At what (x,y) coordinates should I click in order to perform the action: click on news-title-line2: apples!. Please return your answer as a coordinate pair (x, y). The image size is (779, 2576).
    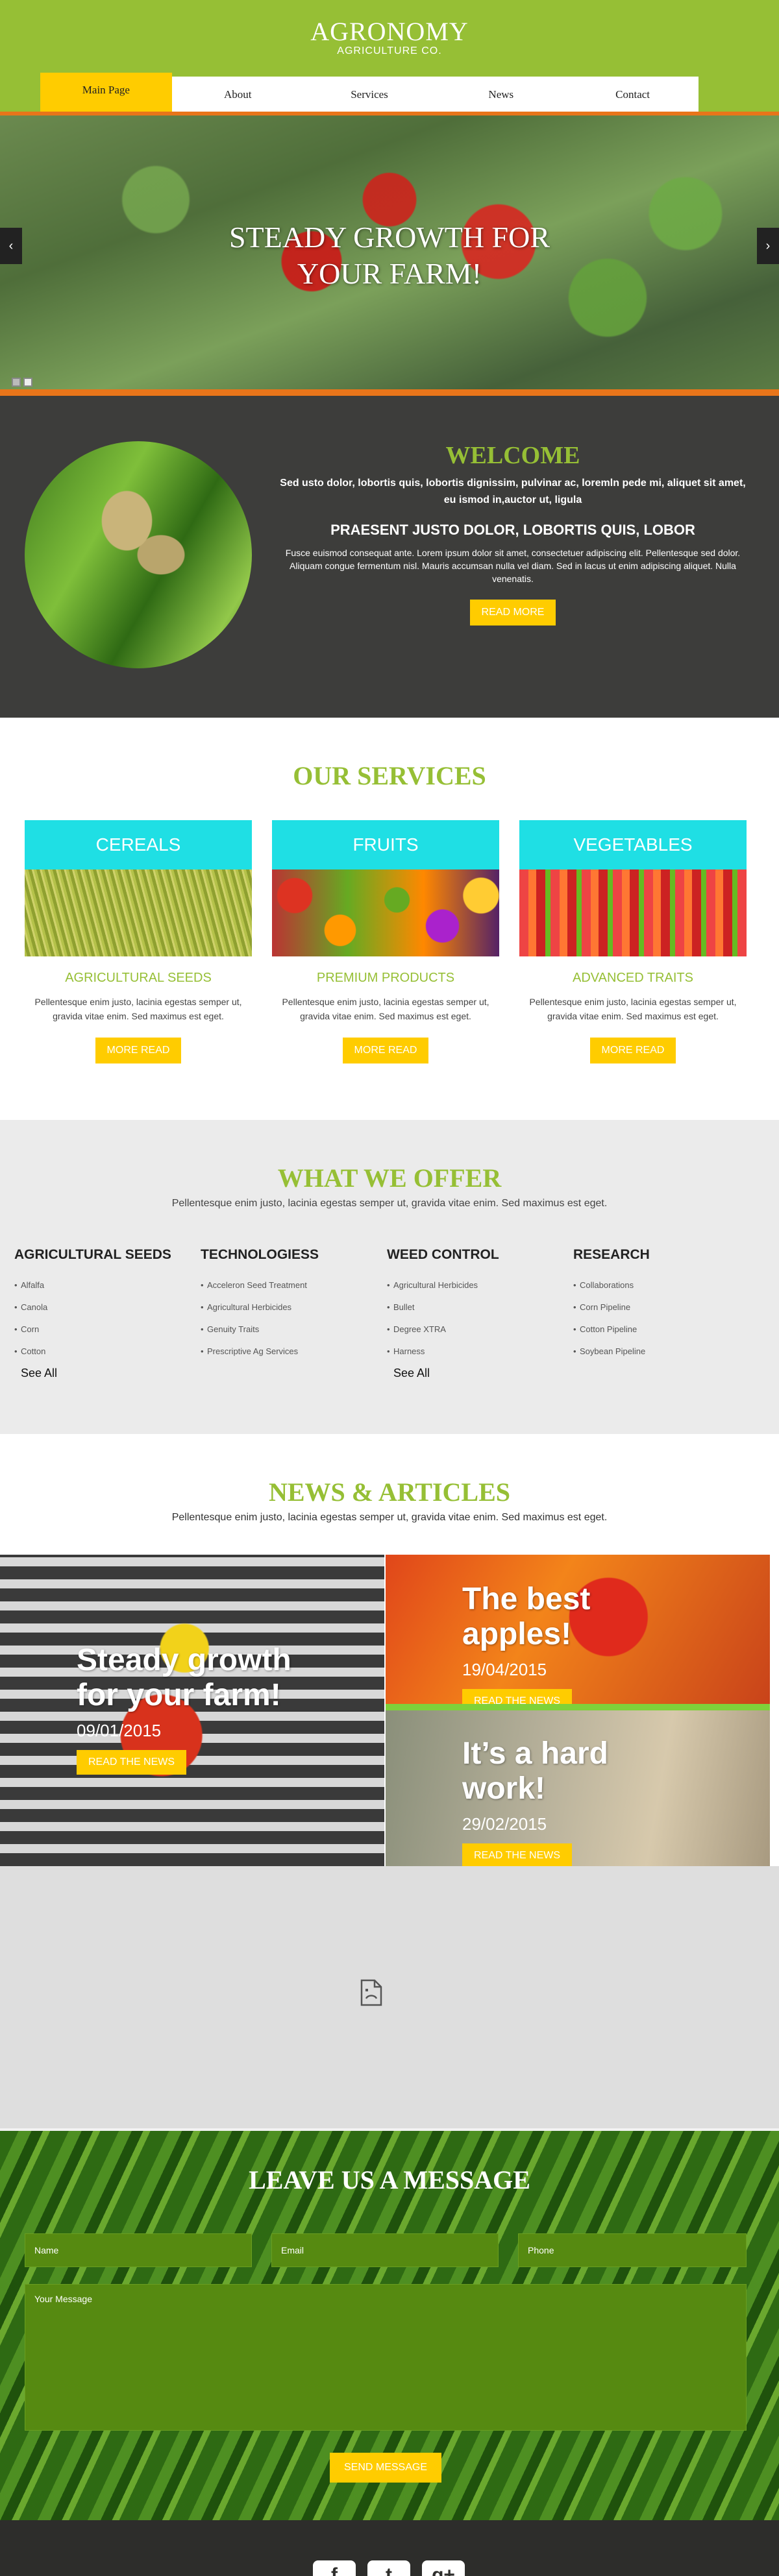
    Looking at the image, I should click on (517, 1634).